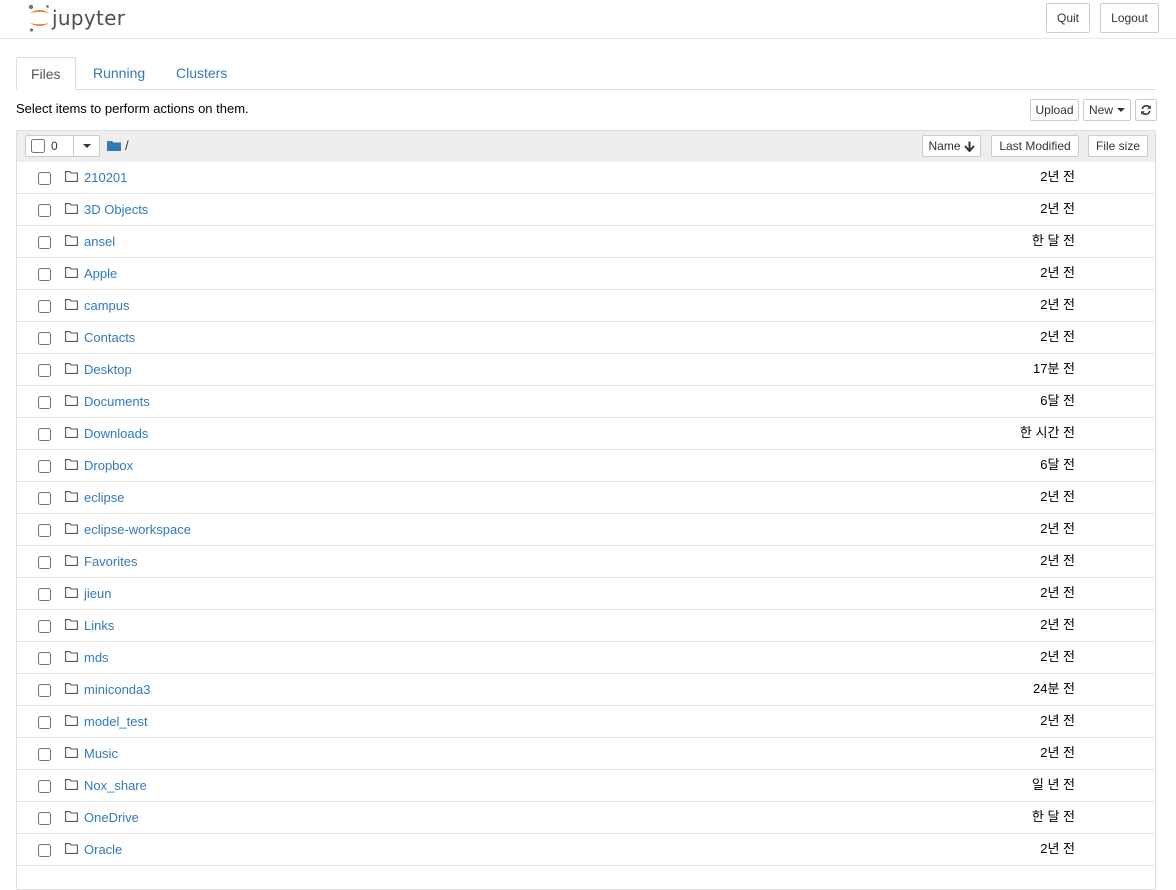  What do you see at coordinates (586, 722) in the screenshot?
I see `file-row-17: model_test 2년 전` at bounding box center [586, 722].